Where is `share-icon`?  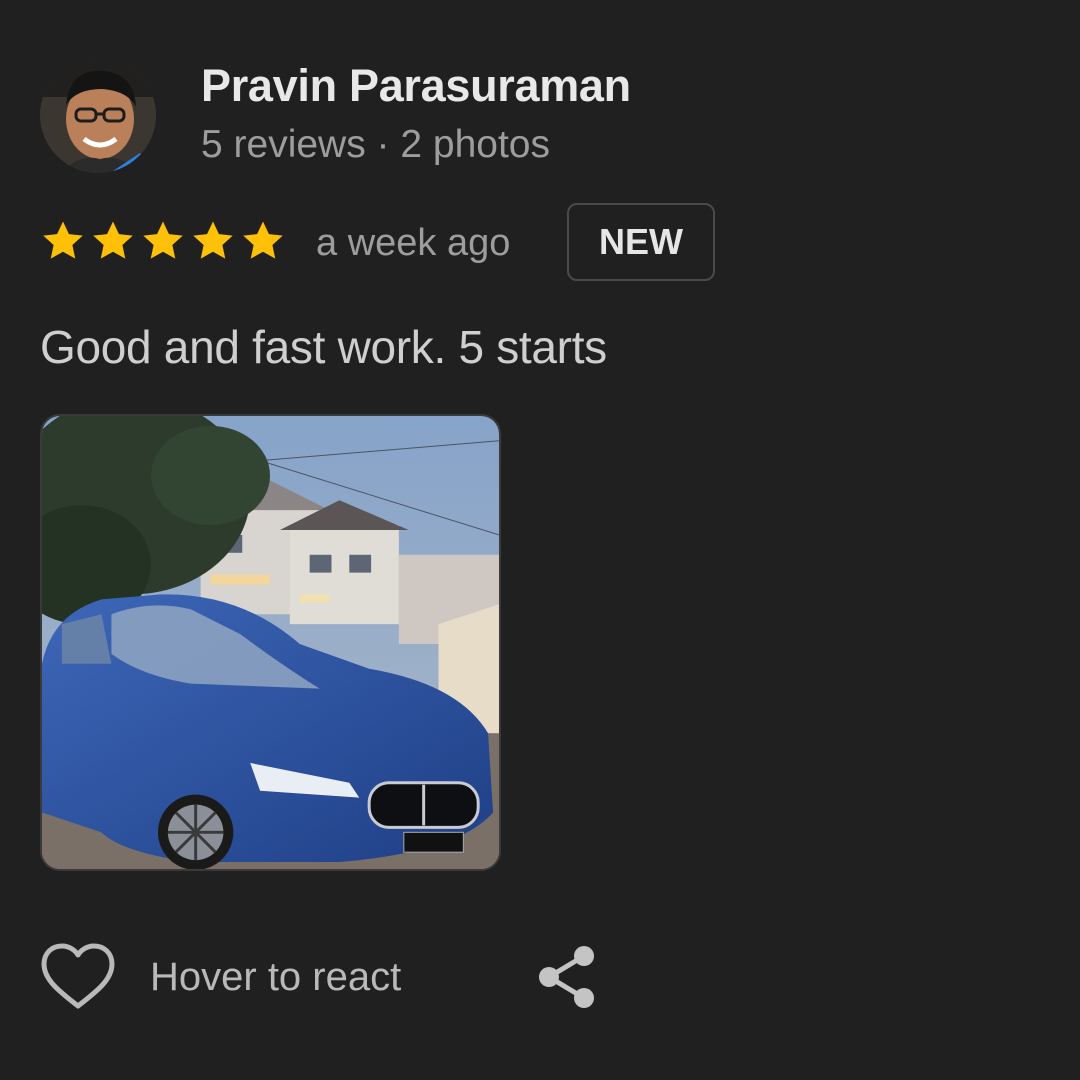 share-icon is located at coordinates (567, 977).